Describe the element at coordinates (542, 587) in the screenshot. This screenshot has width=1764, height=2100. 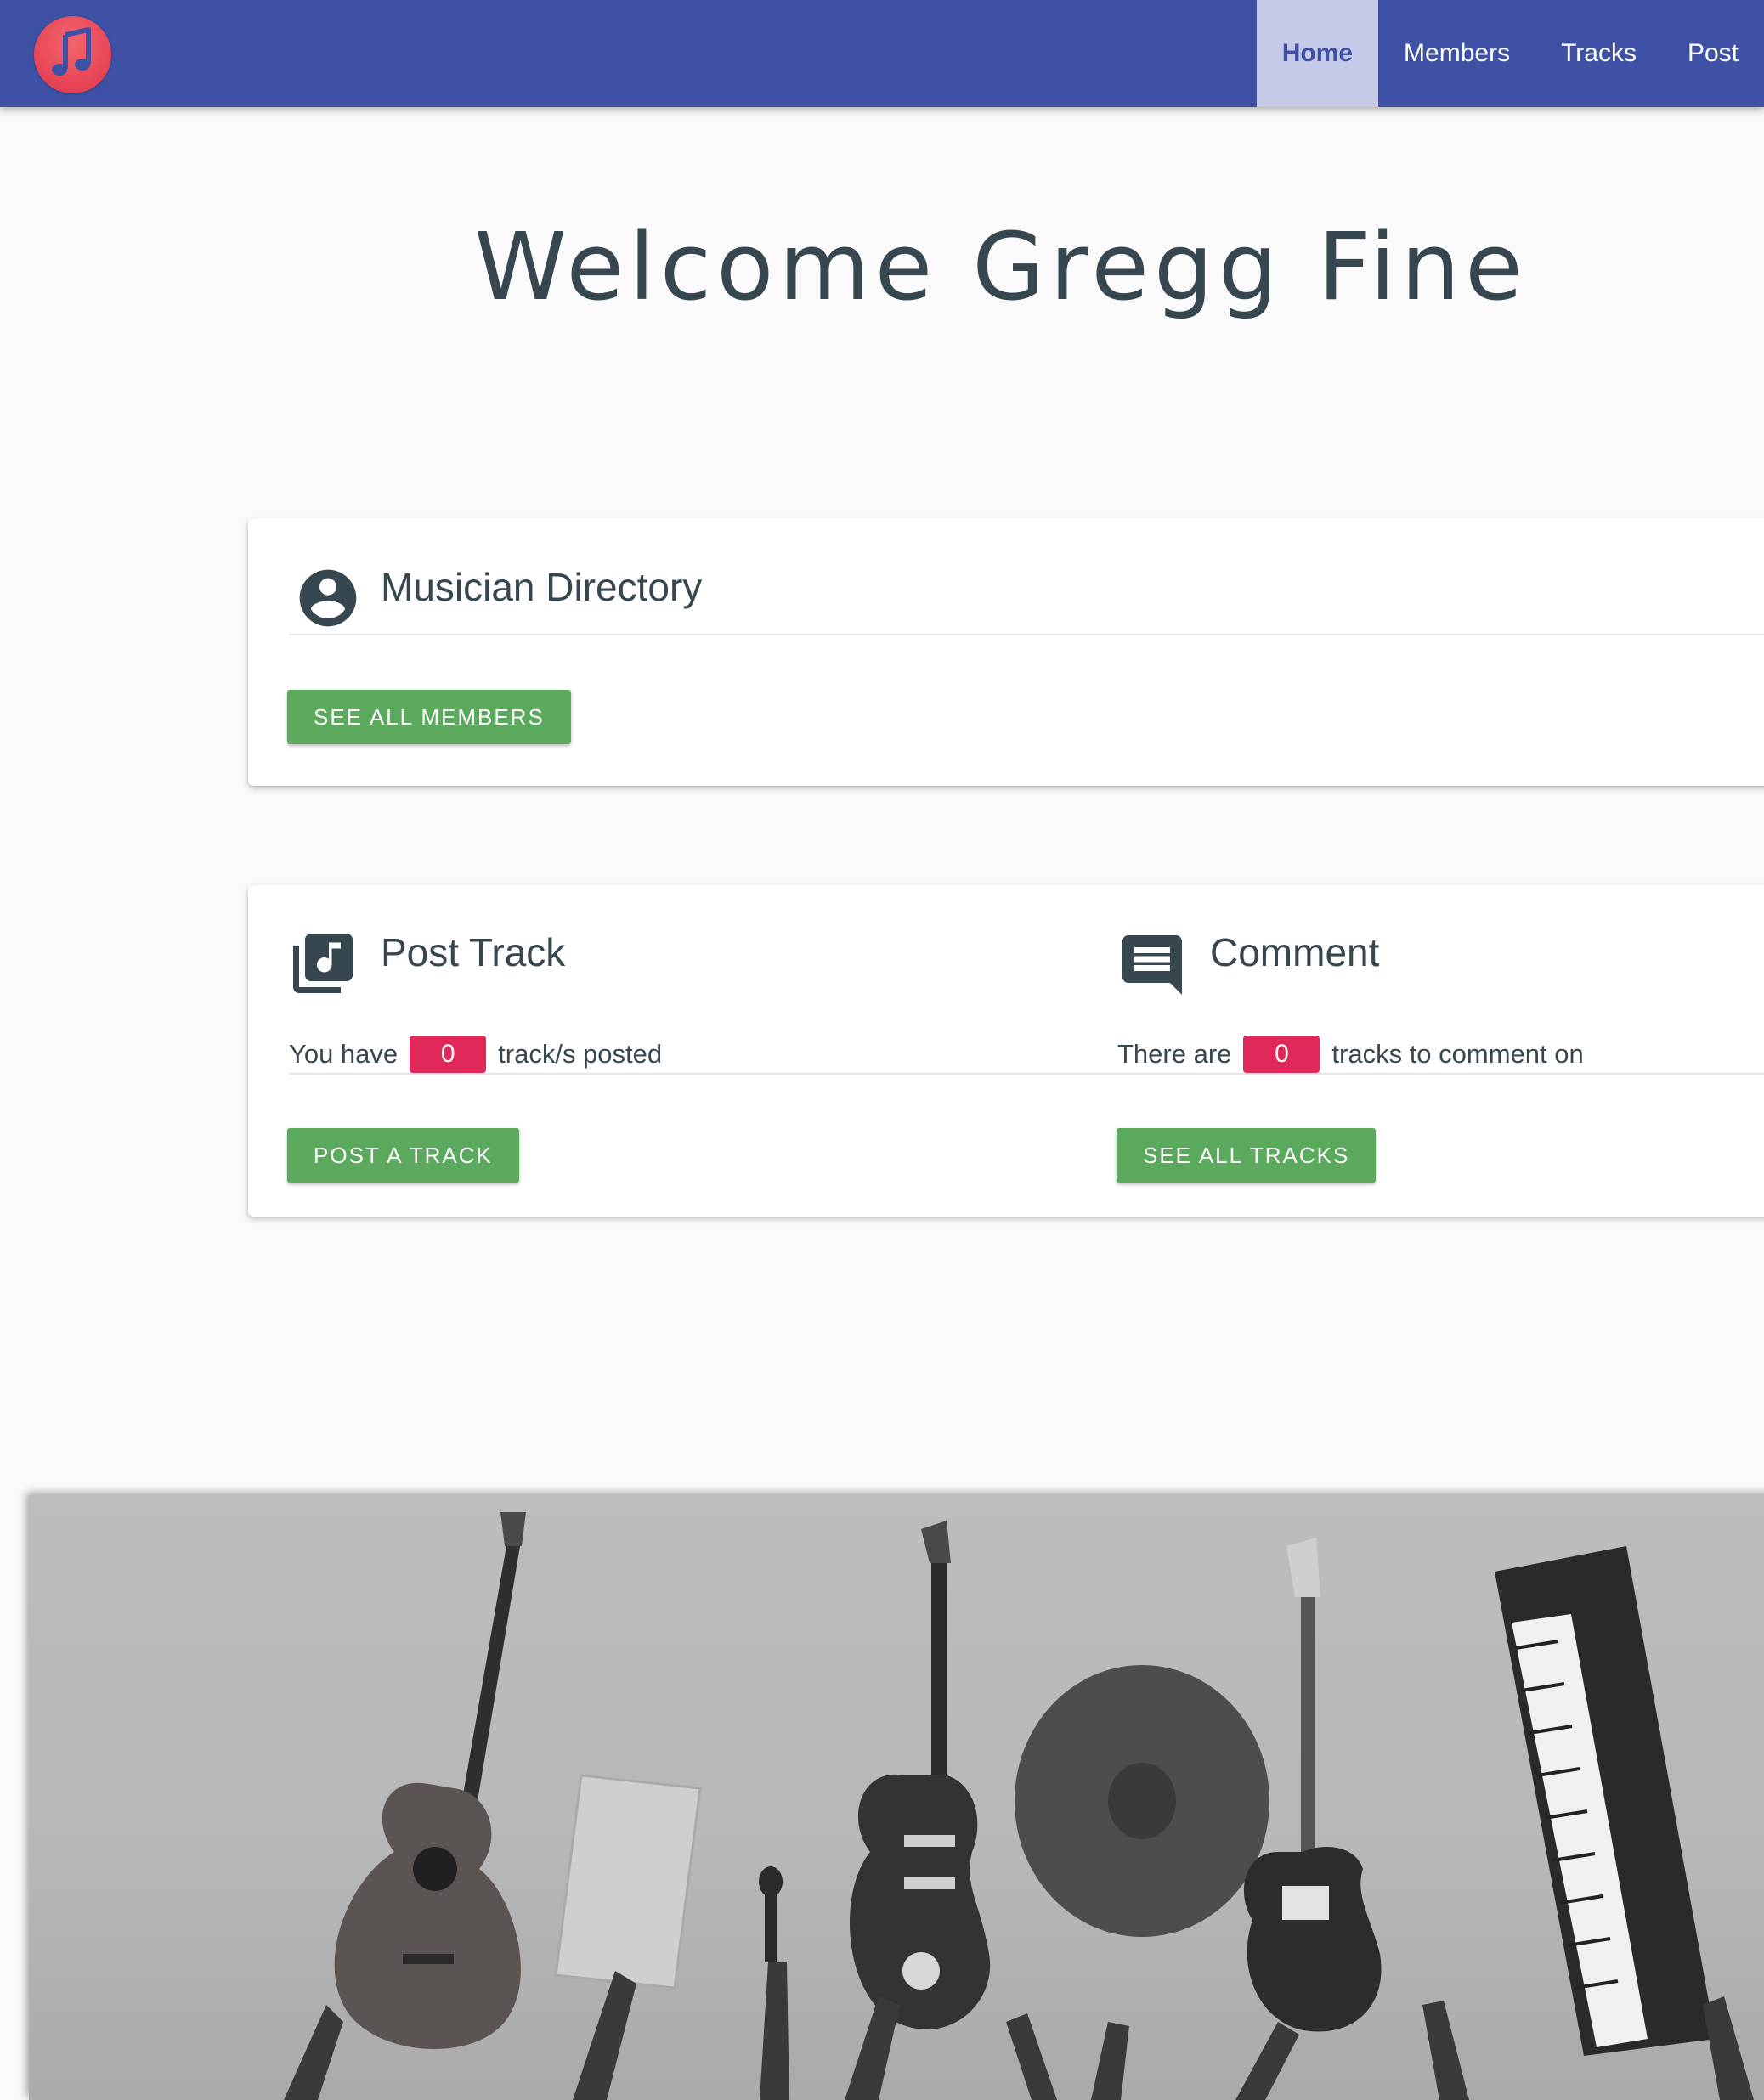
I see `directory-title: Musician Directory` at that location.